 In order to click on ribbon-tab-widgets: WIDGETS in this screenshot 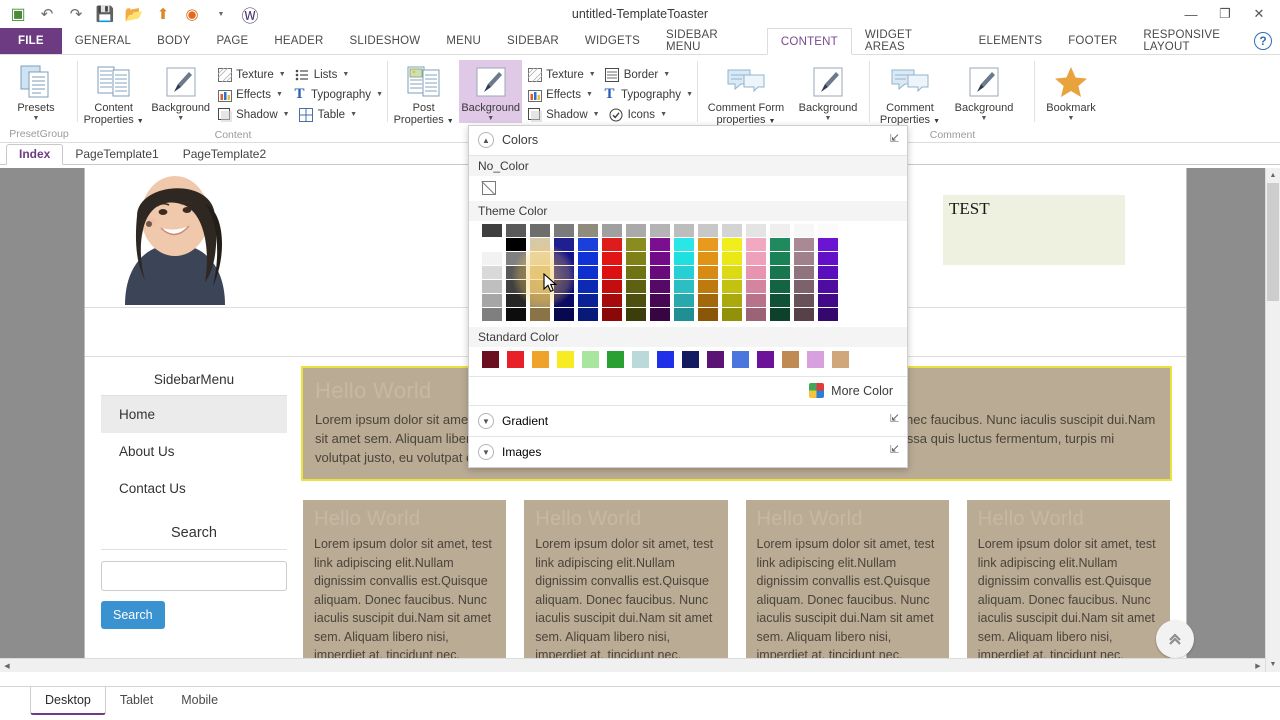, I will do `click(612, 41)`.